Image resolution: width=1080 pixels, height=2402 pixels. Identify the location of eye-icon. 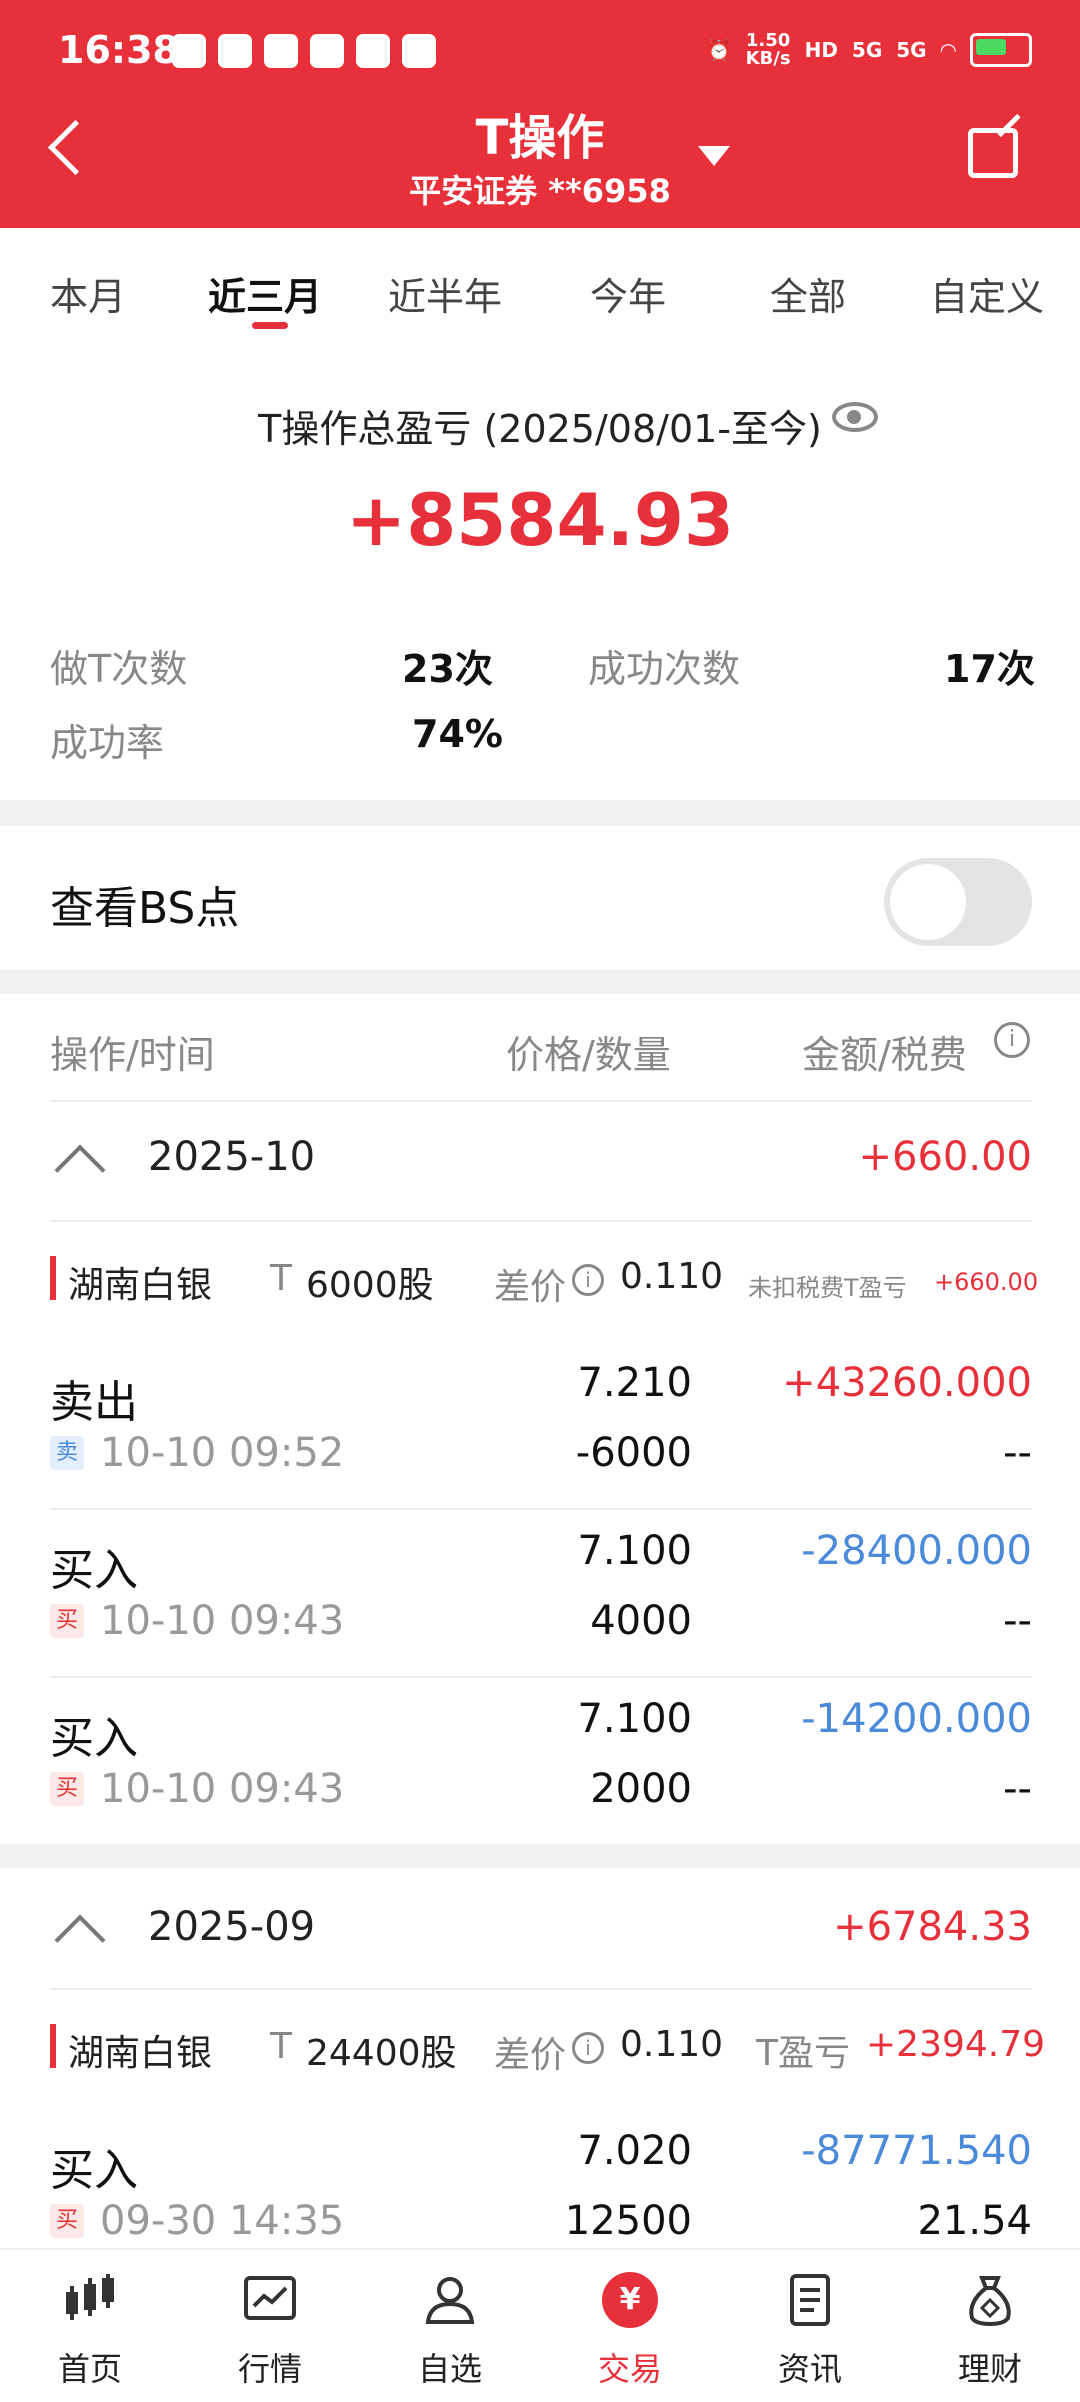
(855, 417).